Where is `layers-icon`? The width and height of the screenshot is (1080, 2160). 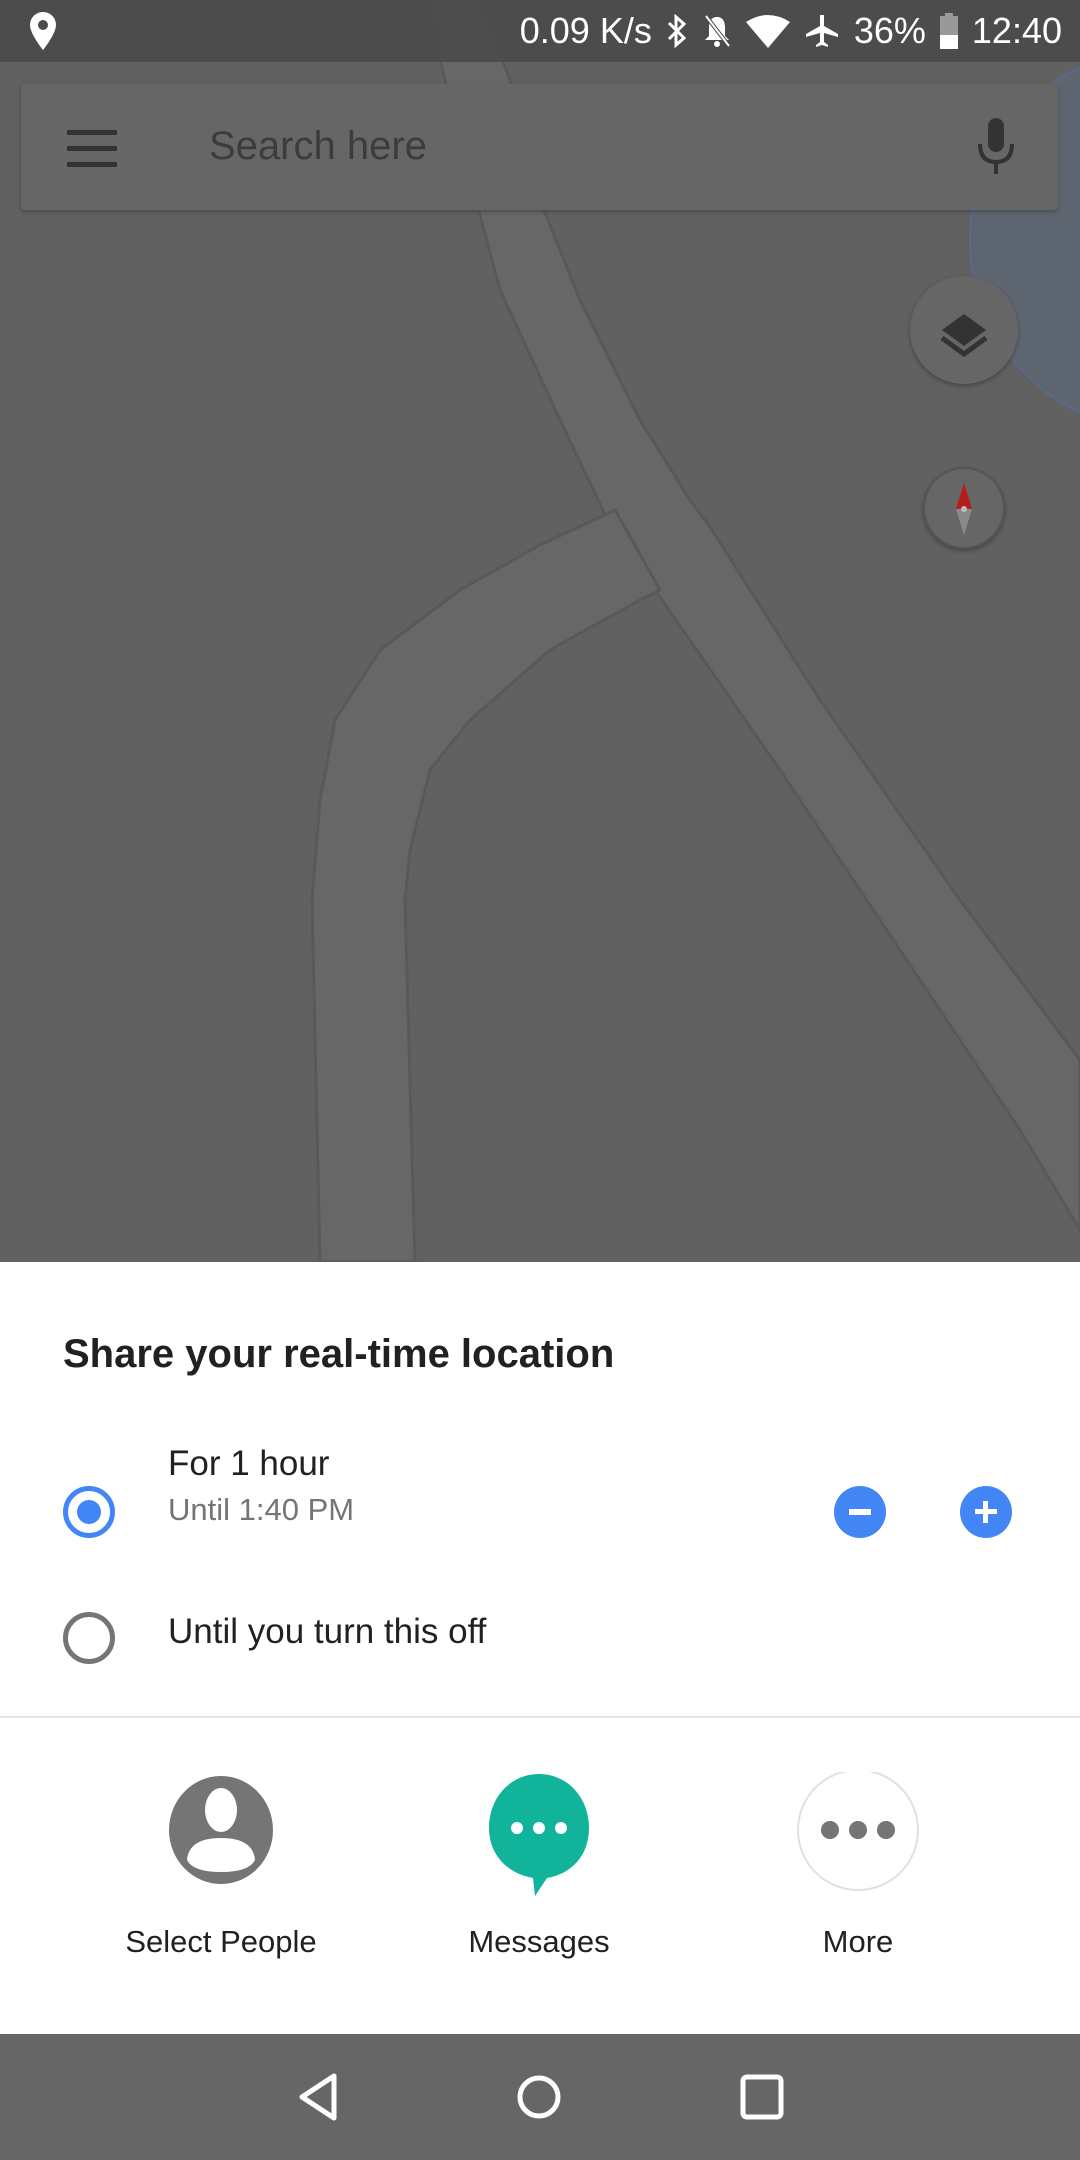 layers-icon is located at coordinates (964, 336).